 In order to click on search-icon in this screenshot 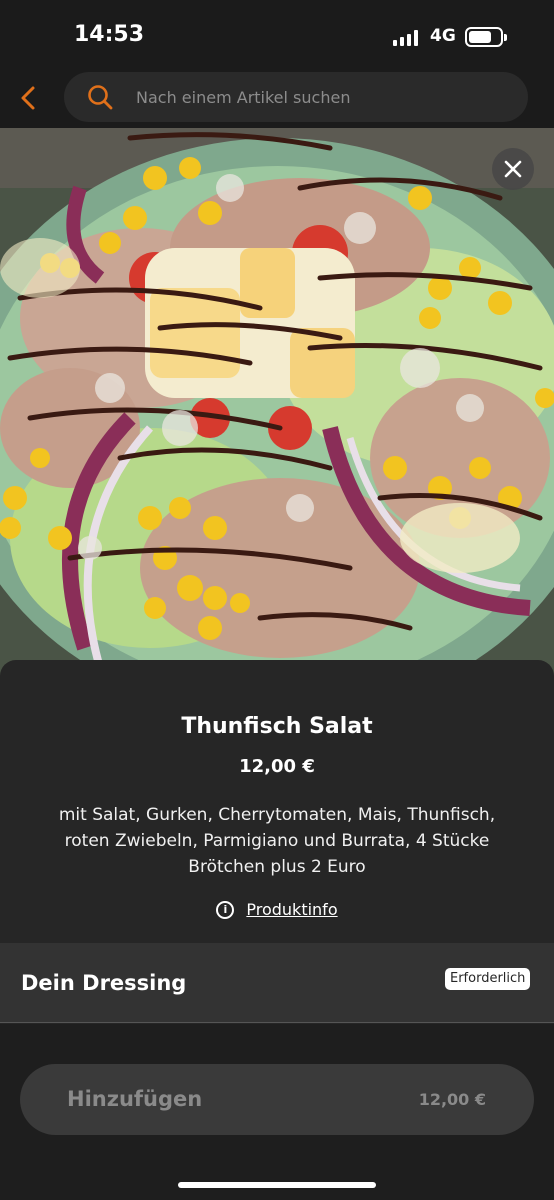, I will do `click(100, 97)`.